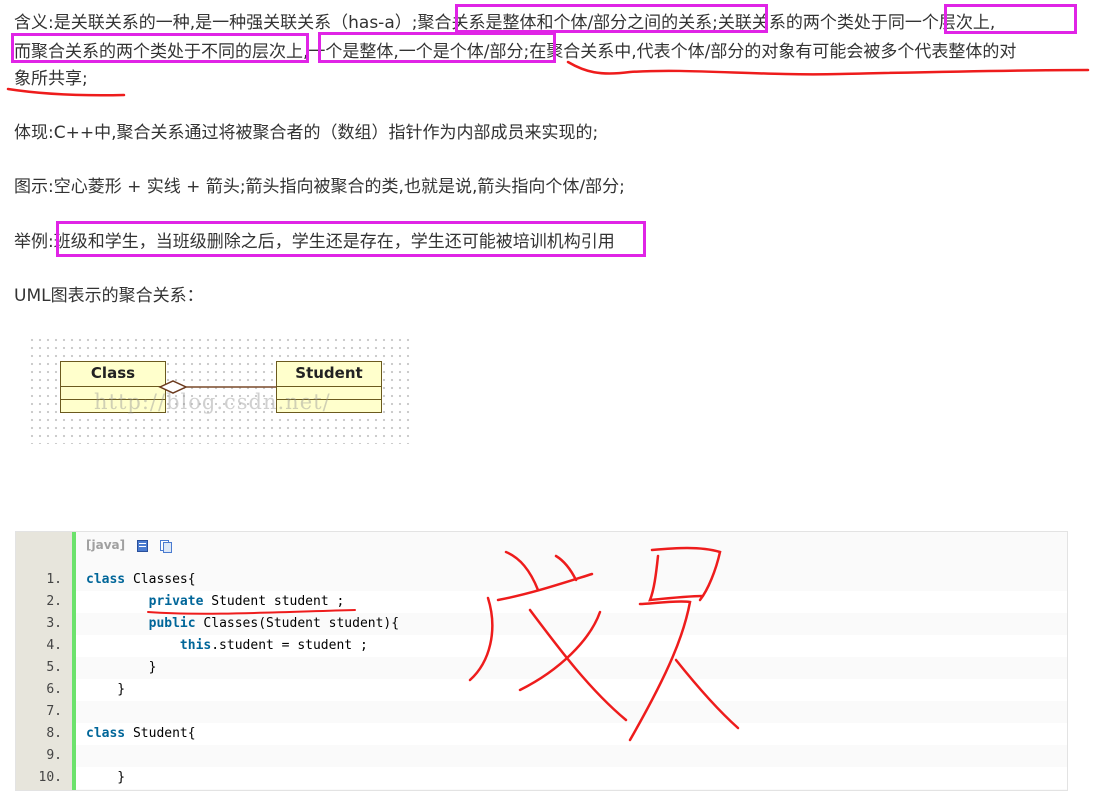 The width and height of the screenshot is (1100, 791). What do you see at coordinates (541, 734) in the screenshot?
I see `code-line: 8. class Student{` at bounding box center [541, 734].